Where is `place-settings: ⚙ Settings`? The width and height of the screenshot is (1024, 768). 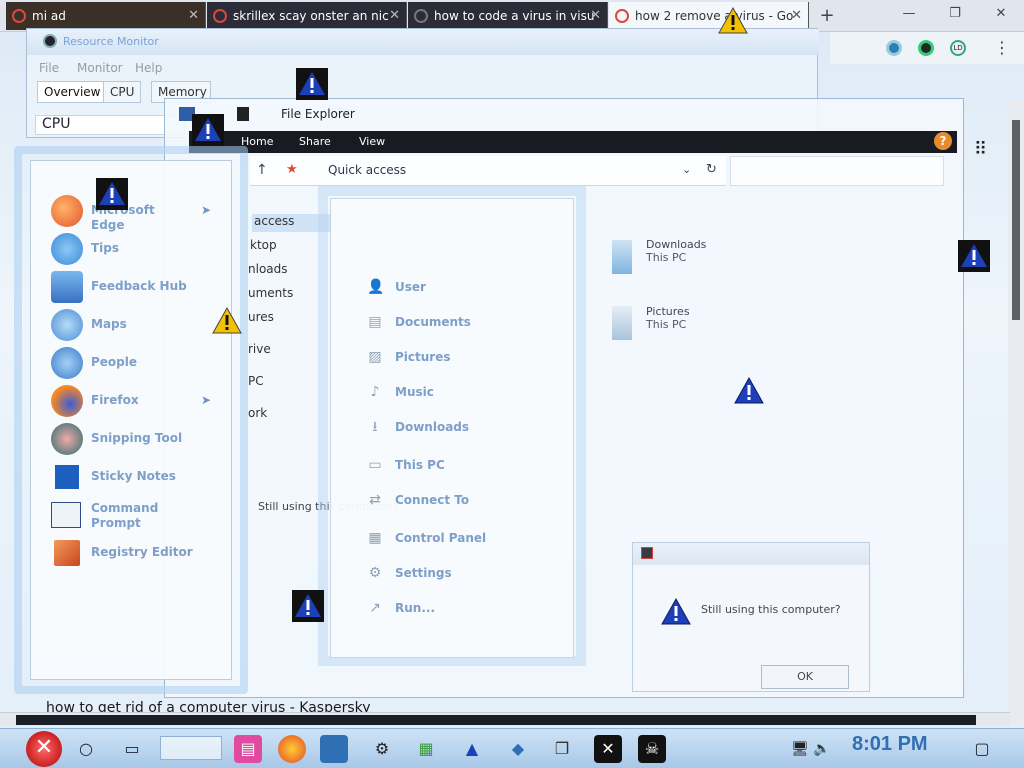 place-settings: ⚙ Settings is located at coordinates (462, 575).